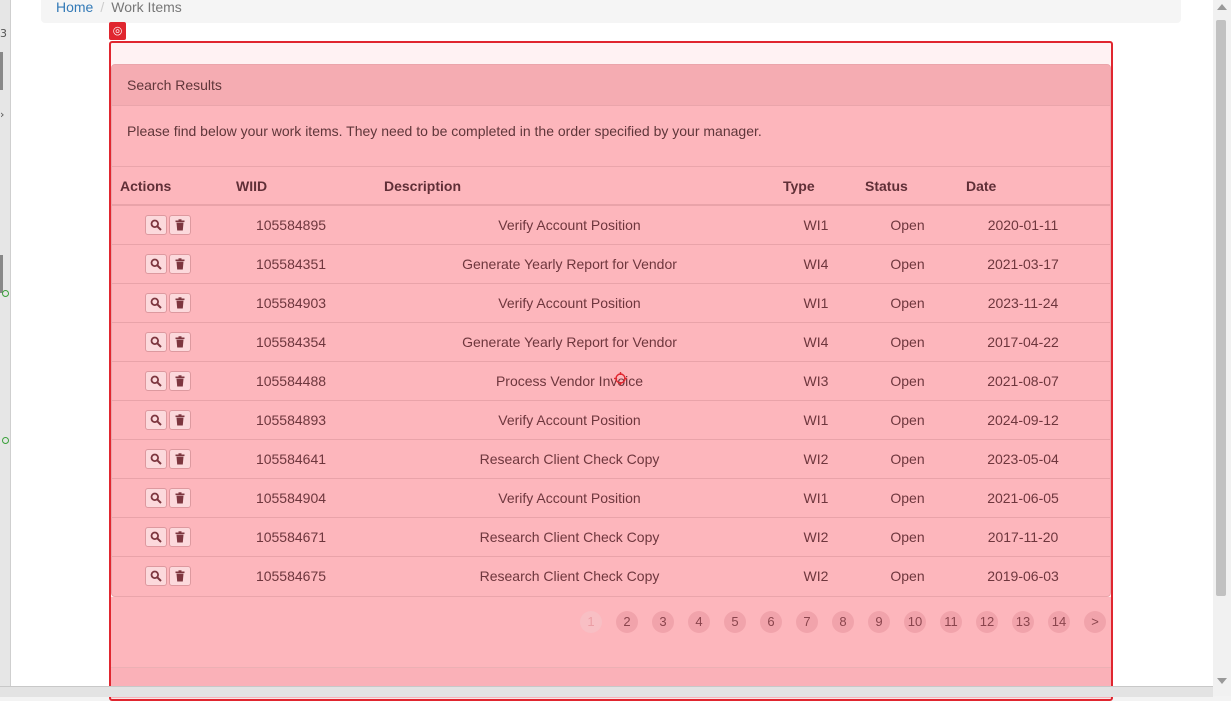 The image size is (1231, 701). What do you see at coordinates (1221, 308) in the screenshot?
I see `scrollbar-thumb` at bounding box center [1221, 308].